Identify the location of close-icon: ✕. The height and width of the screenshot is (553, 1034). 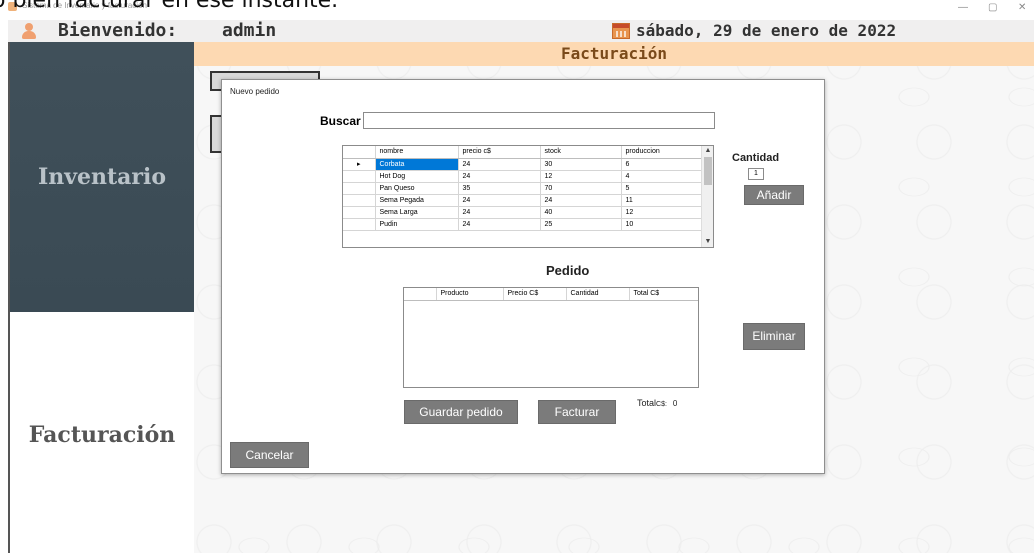
(1022, 8).